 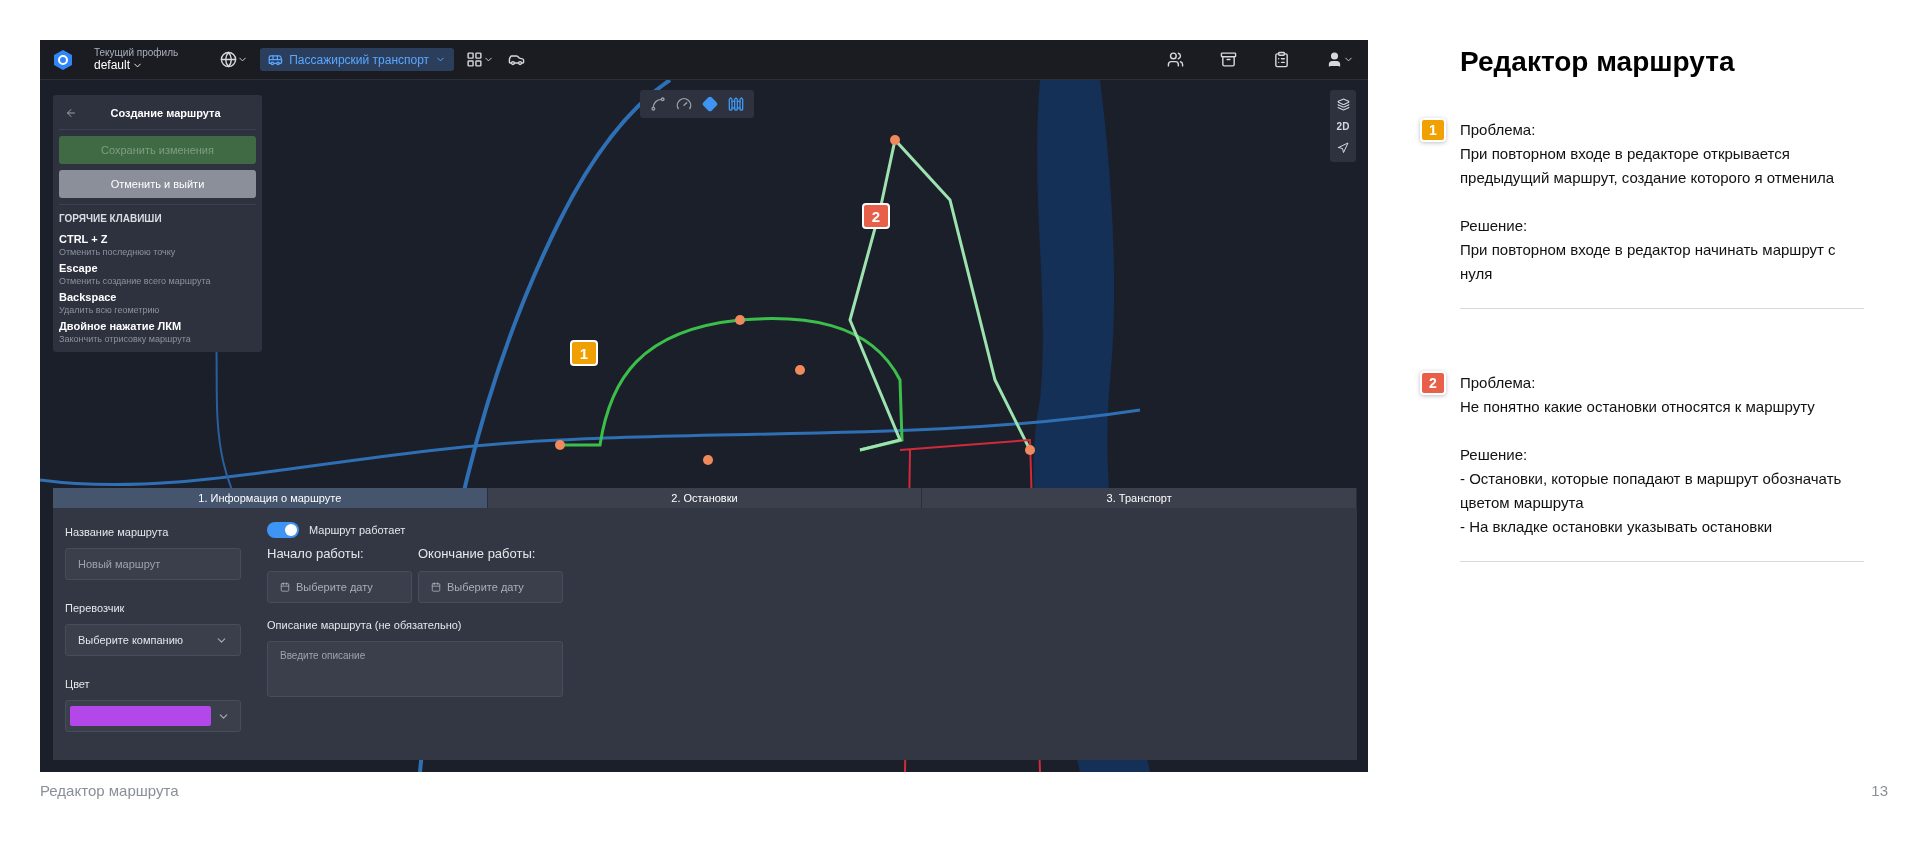 What do you see at coordinates (63, 59) in the screenshot?
I see `logo-icon` at bounding box center [63, 59].